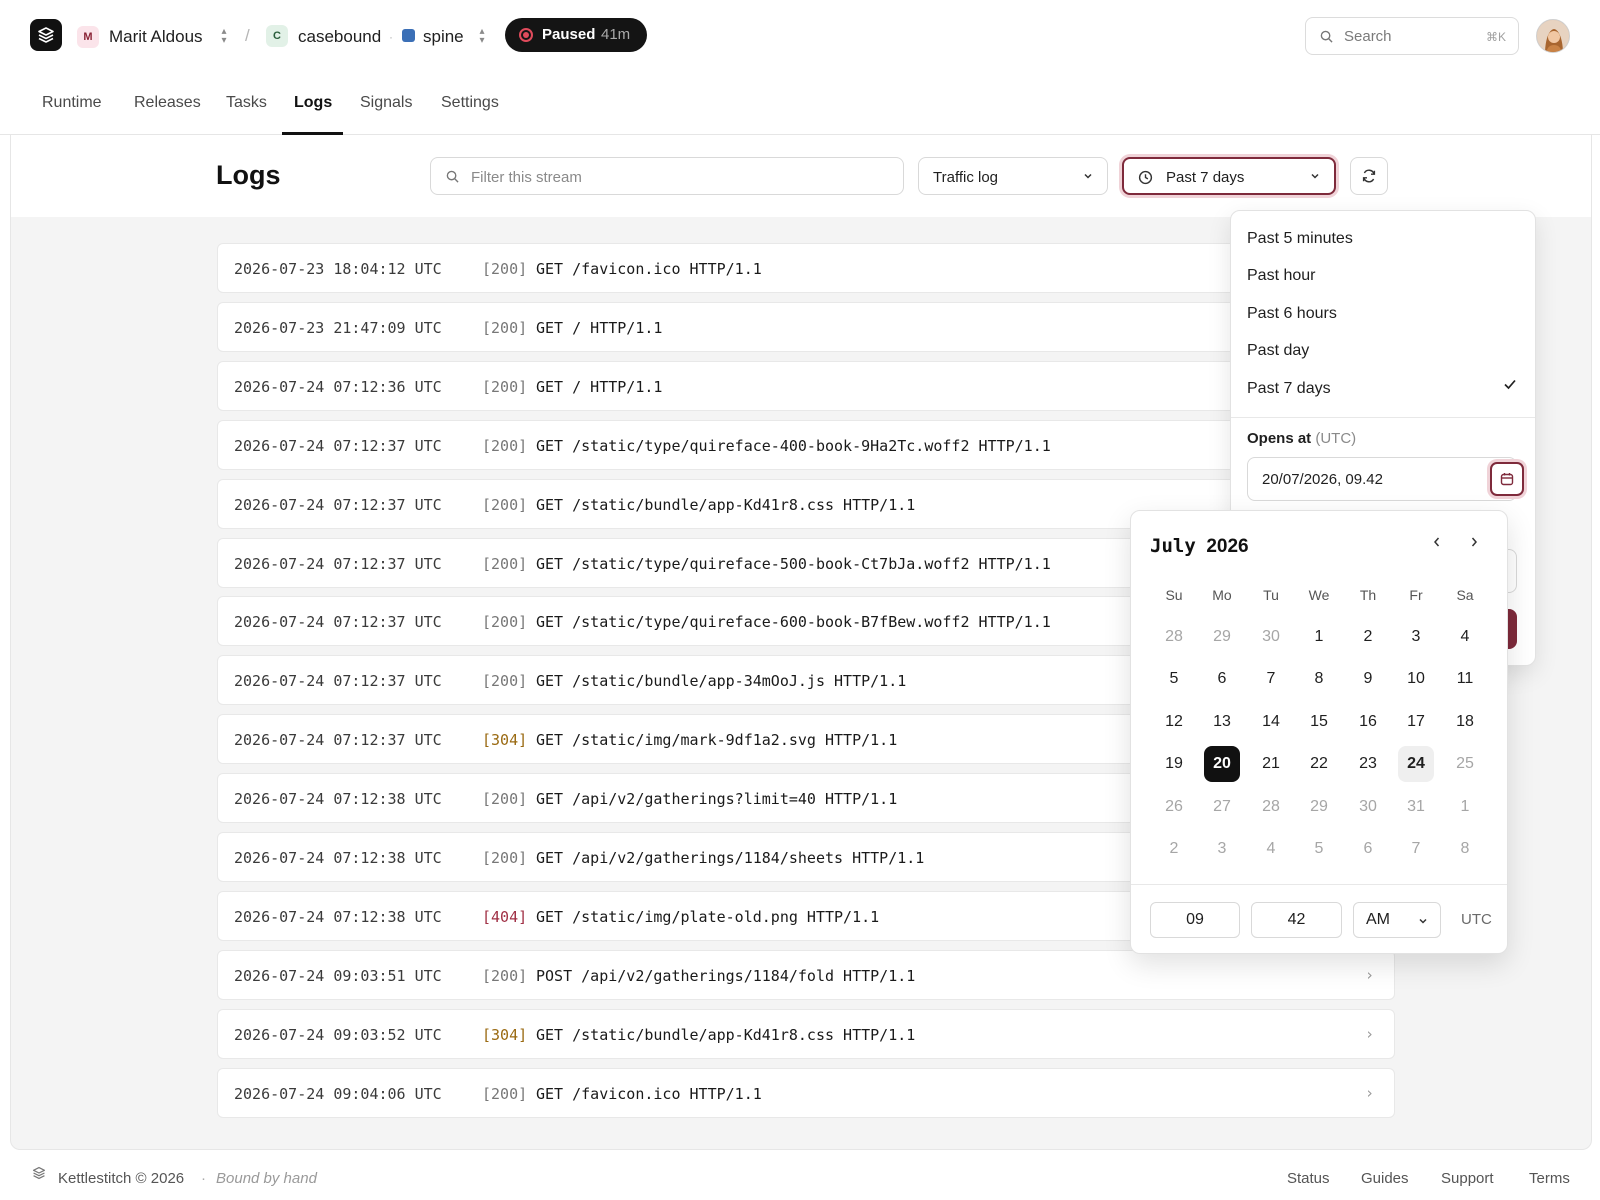 This screenshot has width=1600, height=1200. What do you see at coordinates (1385, 479) in the screenshot?
I see `opens-at-input: 20/07/2026, 09.42` at bounding box center [1385, 479].